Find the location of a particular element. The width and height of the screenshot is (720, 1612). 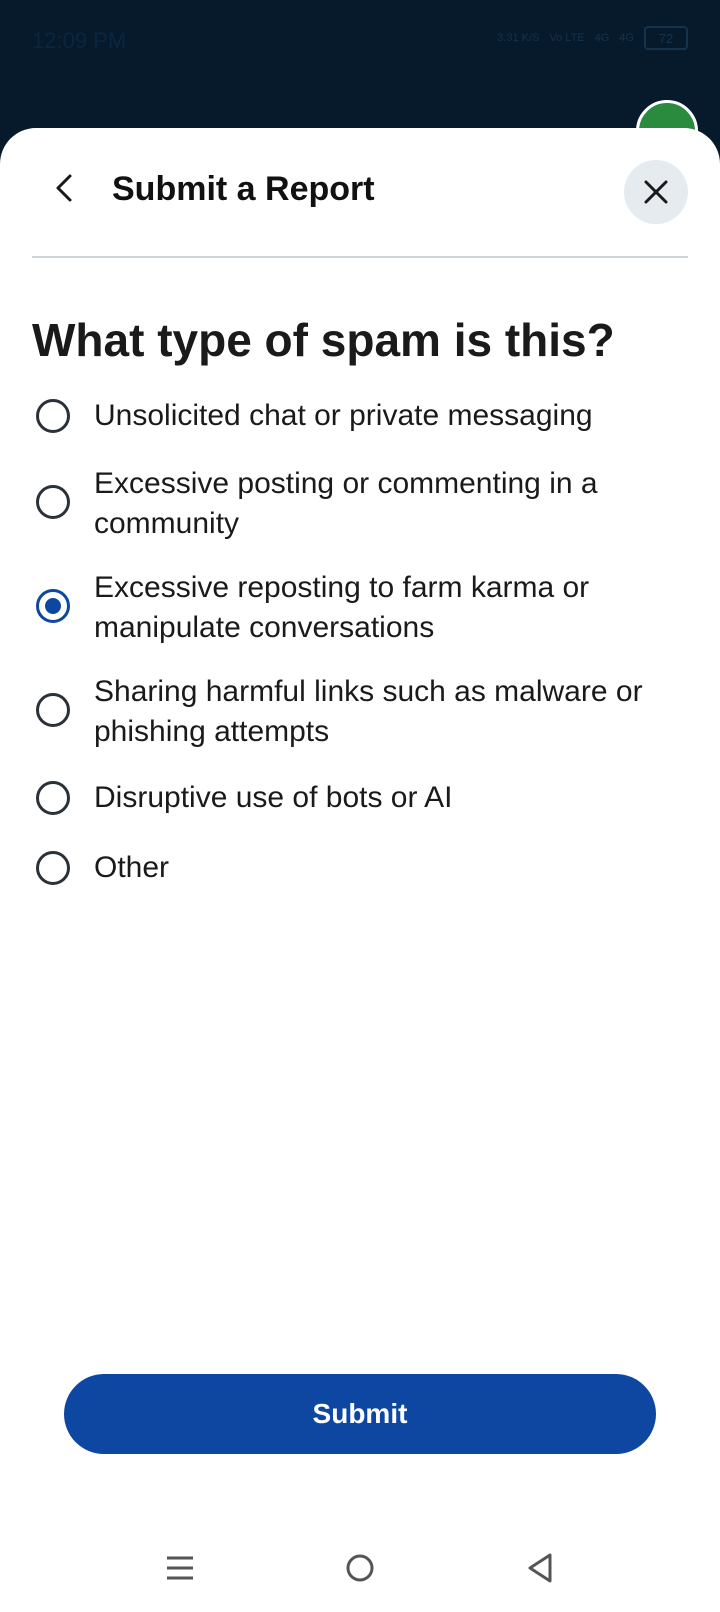

battery-icon: 72 is located at coordinates (666, 38).